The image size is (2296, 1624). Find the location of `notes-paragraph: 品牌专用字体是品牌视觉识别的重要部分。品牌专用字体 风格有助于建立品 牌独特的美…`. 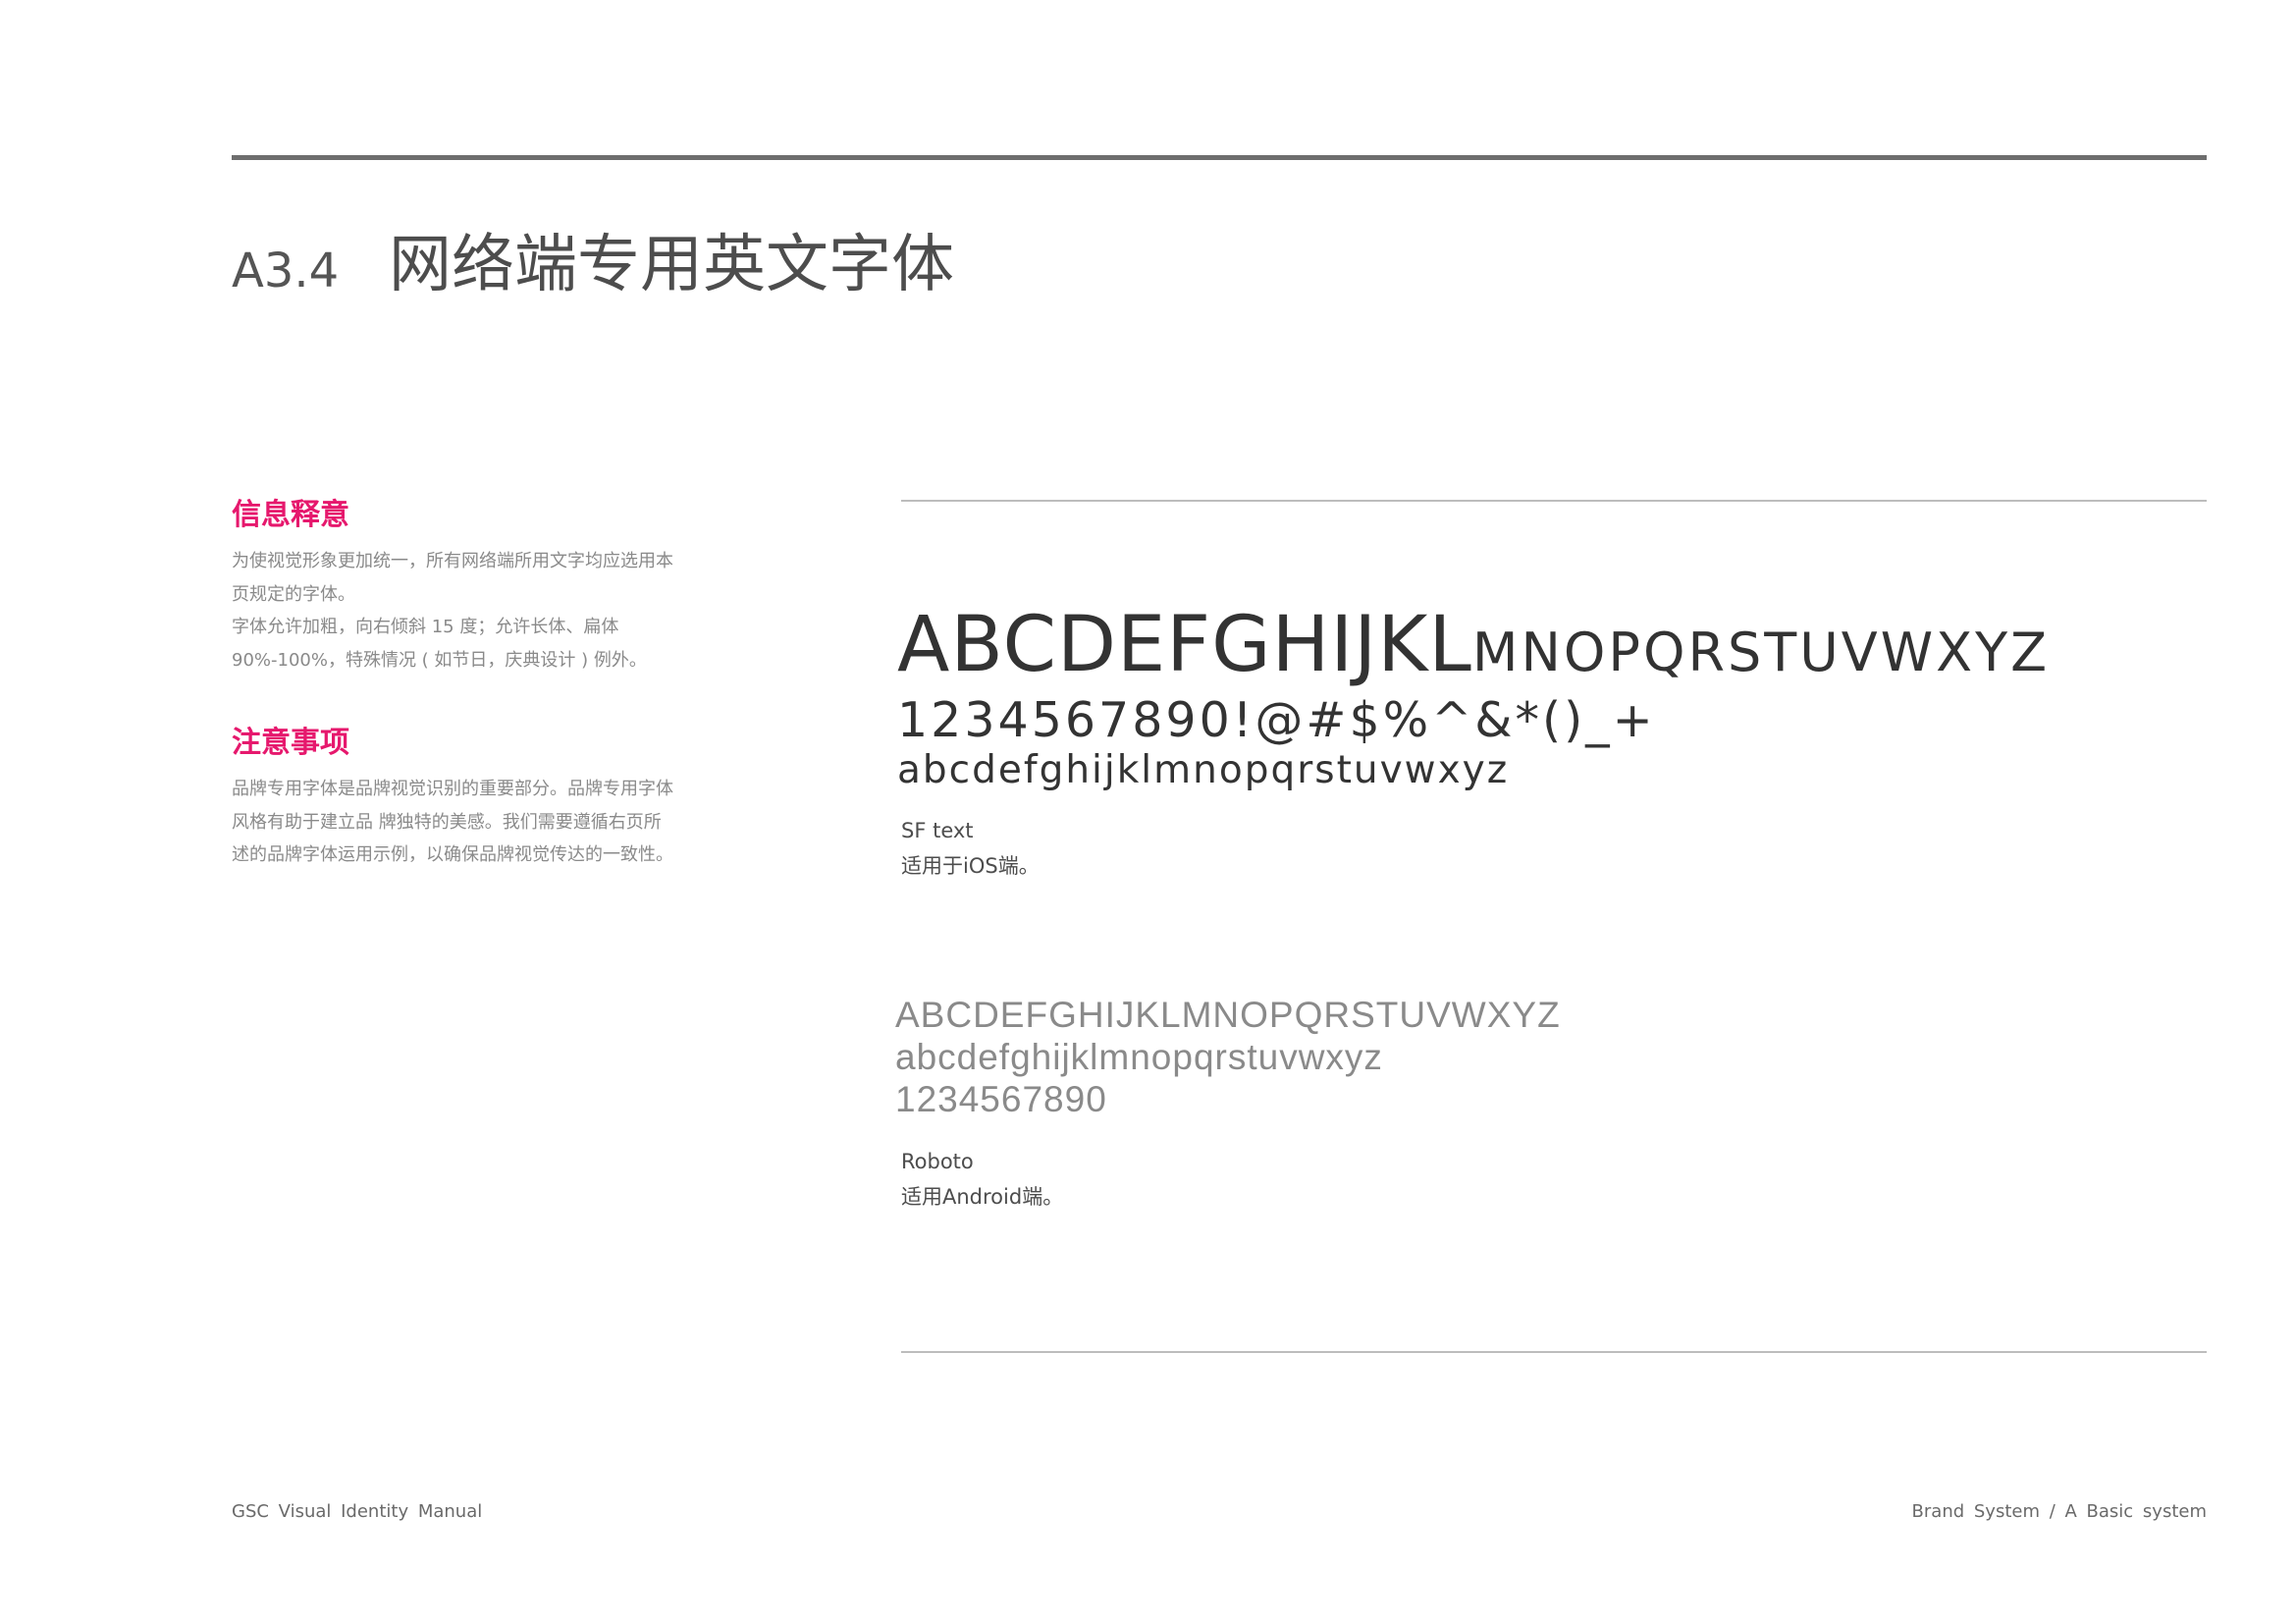

notes-paragraph: 品牌专用字体是品牌视觉识别的重要部分。品牌专用字体 风格有助于建立品 牌独特的美… is located at coordinates (487, 822).